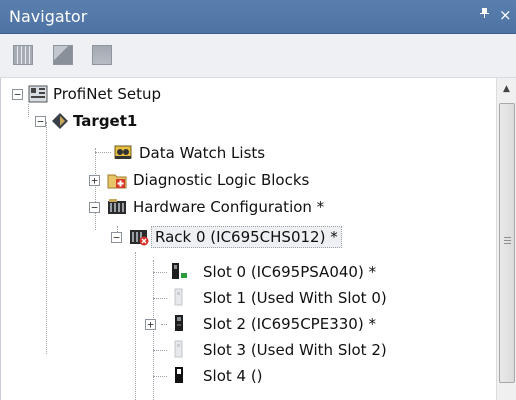 The width and height of the screenshot is (516, 400). I want to click on grip-icon, so click(507, 241).